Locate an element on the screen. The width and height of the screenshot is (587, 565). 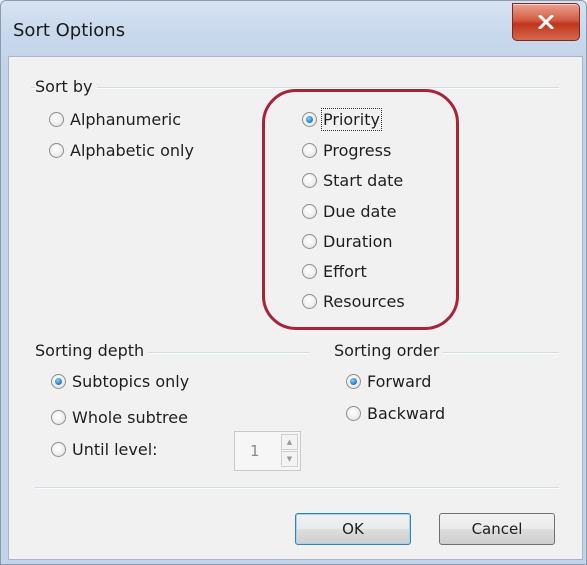
title-bar: Sort Options is located at coordinates (293, 30).